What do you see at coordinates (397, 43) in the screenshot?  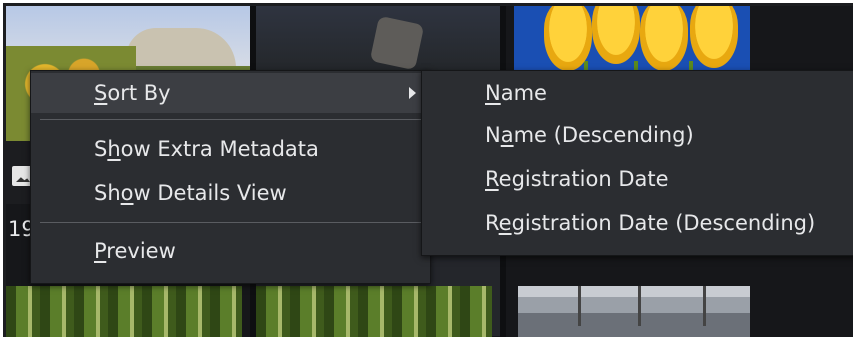 I see `thumbnail-object` at bounding box center [397, 43].